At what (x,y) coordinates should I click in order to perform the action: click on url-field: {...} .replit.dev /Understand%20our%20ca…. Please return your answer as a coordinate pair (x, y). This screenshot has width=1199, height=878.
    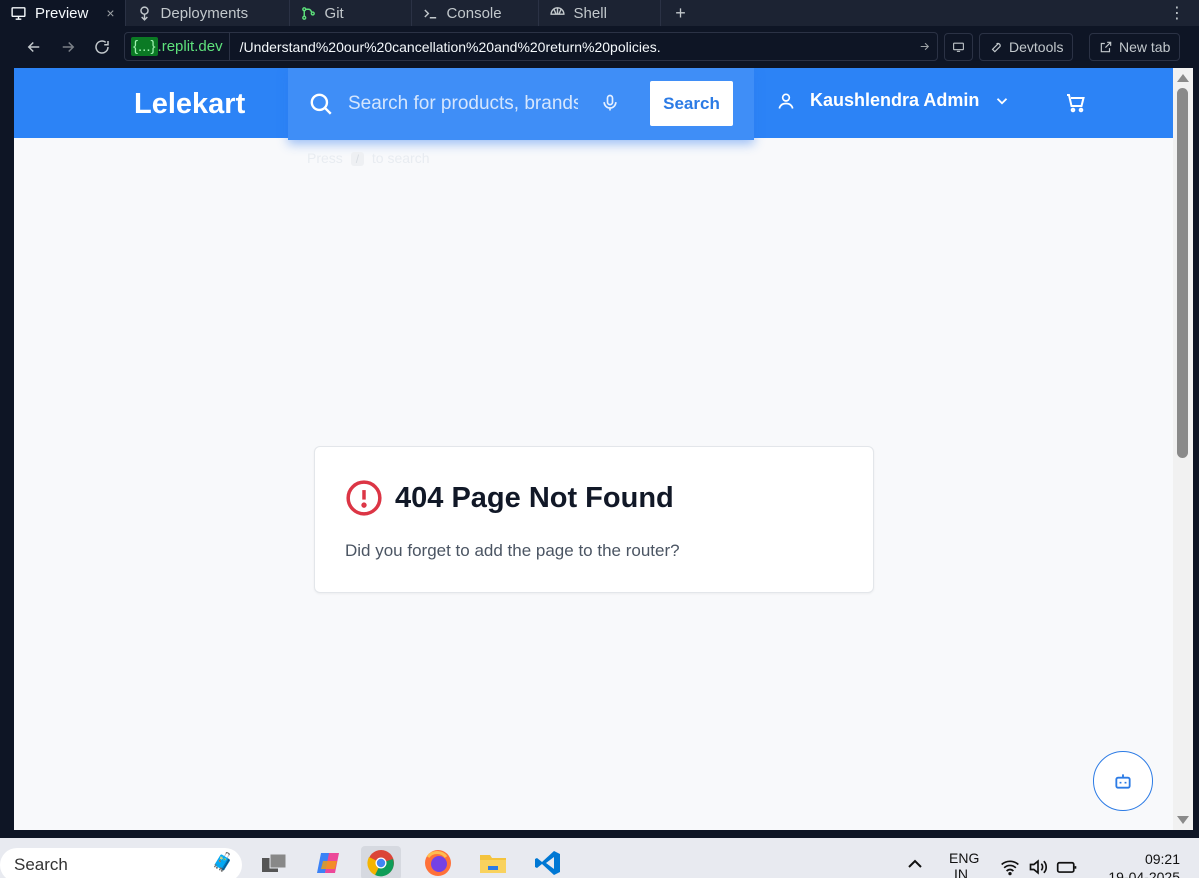
    Looking at the image, I should click on (531, 46).